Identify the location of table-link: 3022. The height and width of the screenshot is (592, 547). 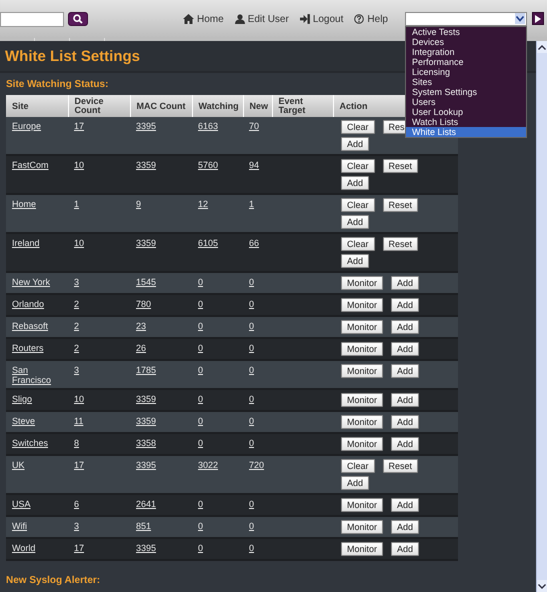
(208, 465).